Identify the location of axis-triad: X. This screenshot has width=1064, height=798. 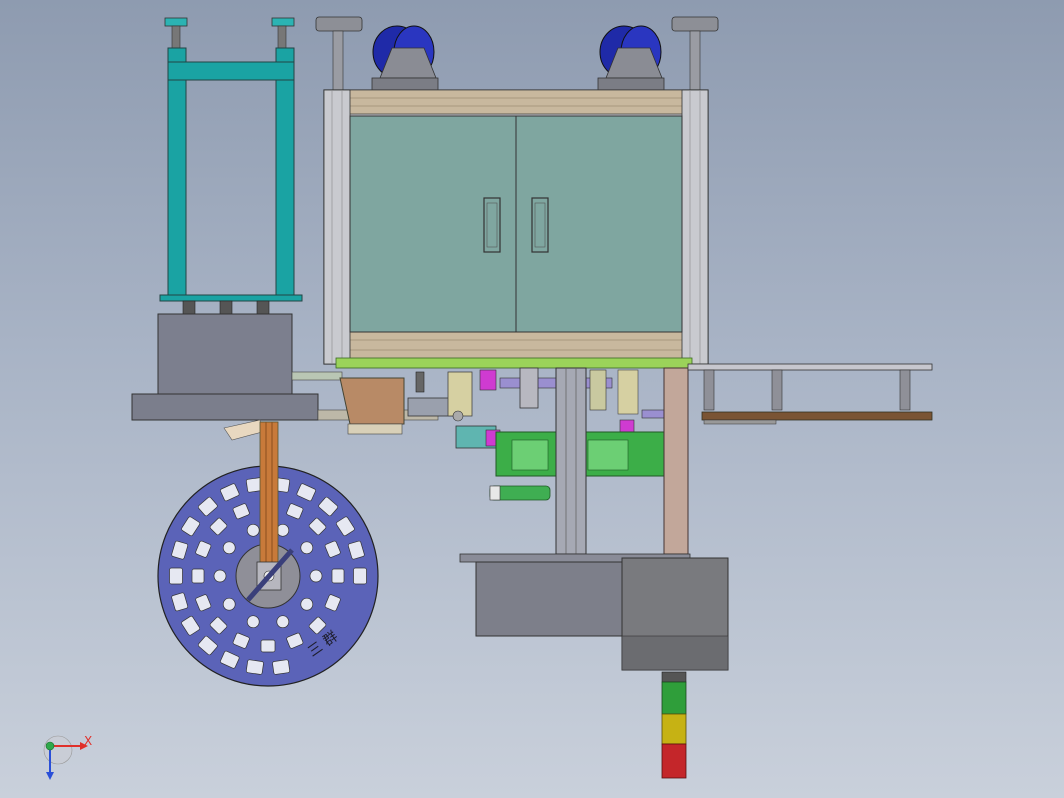
(67, 757).